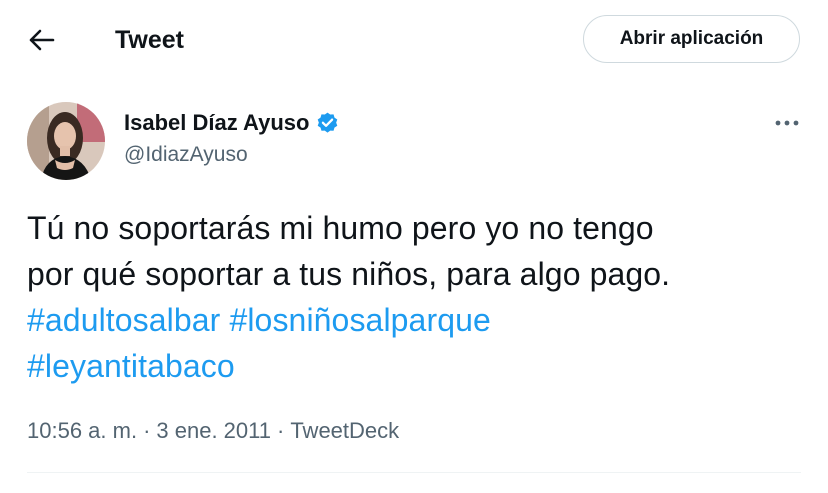  I want to click on author-name: Isabel Díaz Ayuso, so click(216, 123).